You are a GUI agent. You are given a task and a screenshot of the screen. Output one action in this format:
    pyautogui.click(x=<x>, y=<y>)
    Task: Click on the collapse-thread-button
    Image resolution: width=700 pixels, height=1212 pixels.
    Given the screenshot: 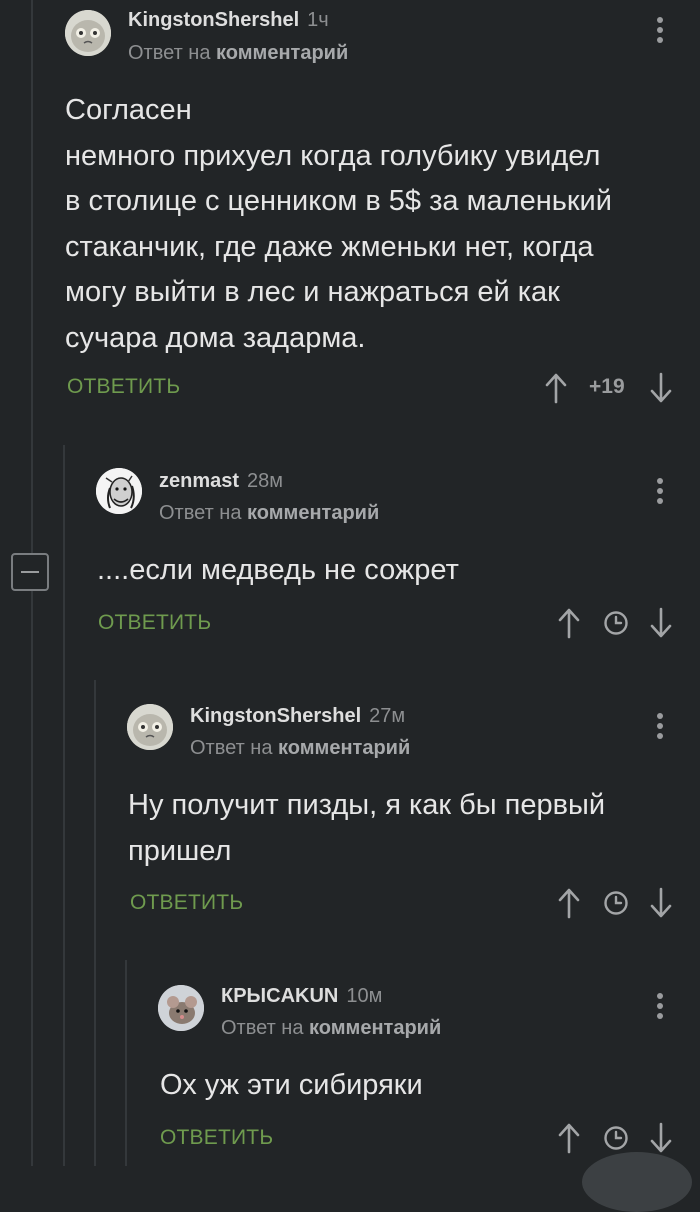 What is the action you would take?
    pyautogui.click(x=30, y=572)
    